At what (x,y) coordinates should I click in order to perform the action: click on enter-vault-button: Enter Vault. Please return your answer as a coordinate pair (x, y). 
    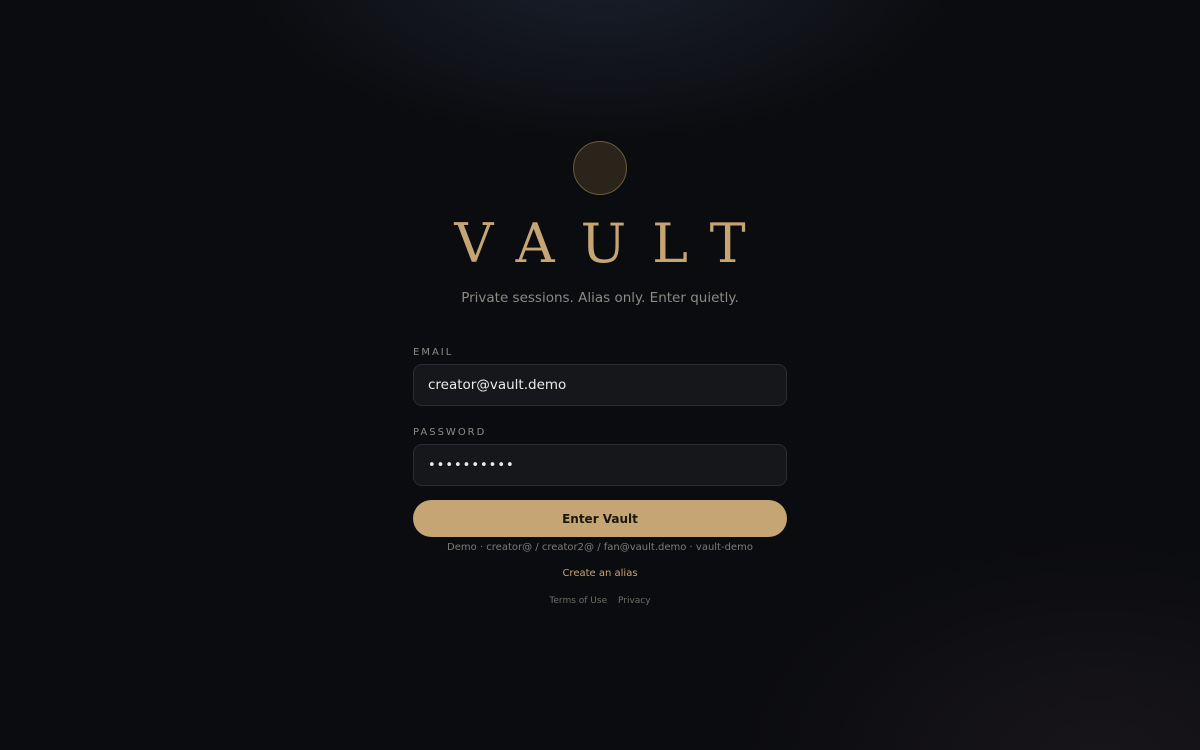
    Looking at the image, I should click on (600, 518).